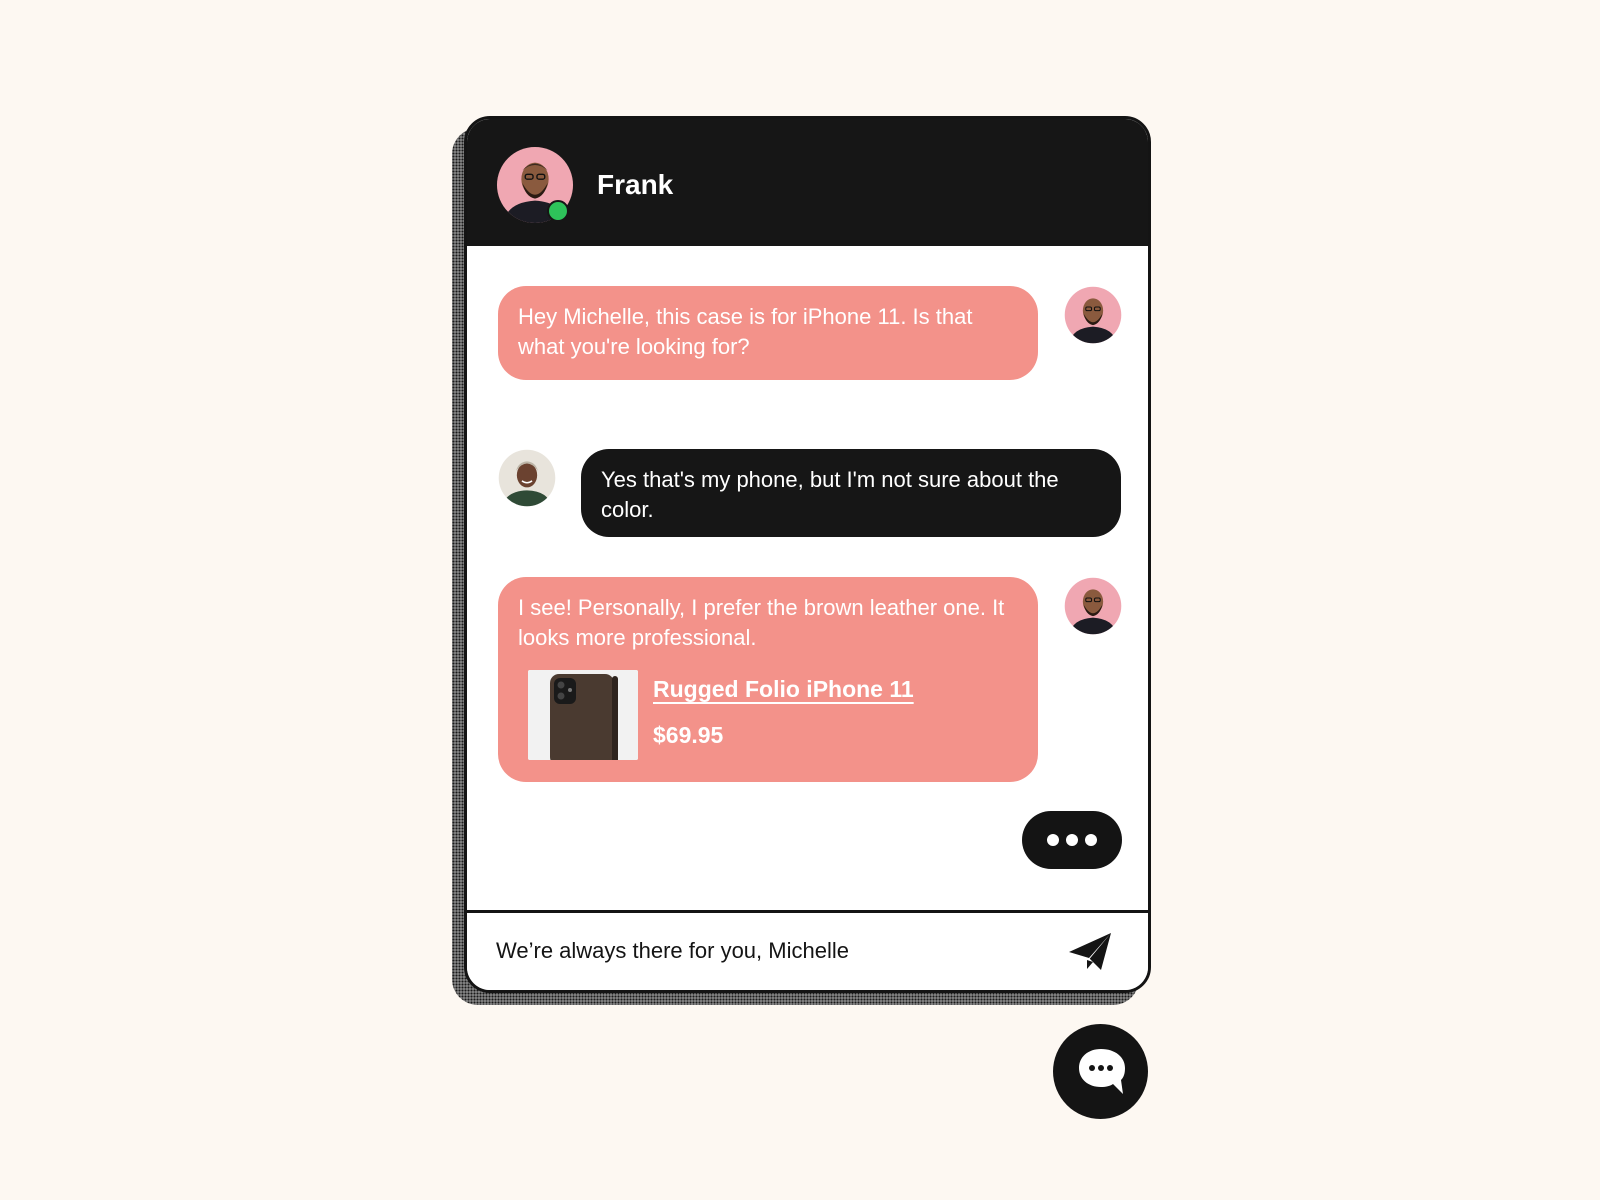  What do you see at coordinates (807, 182) in the screenshot?
I see `chat-header: Frank` at bounding box center [807, 182].